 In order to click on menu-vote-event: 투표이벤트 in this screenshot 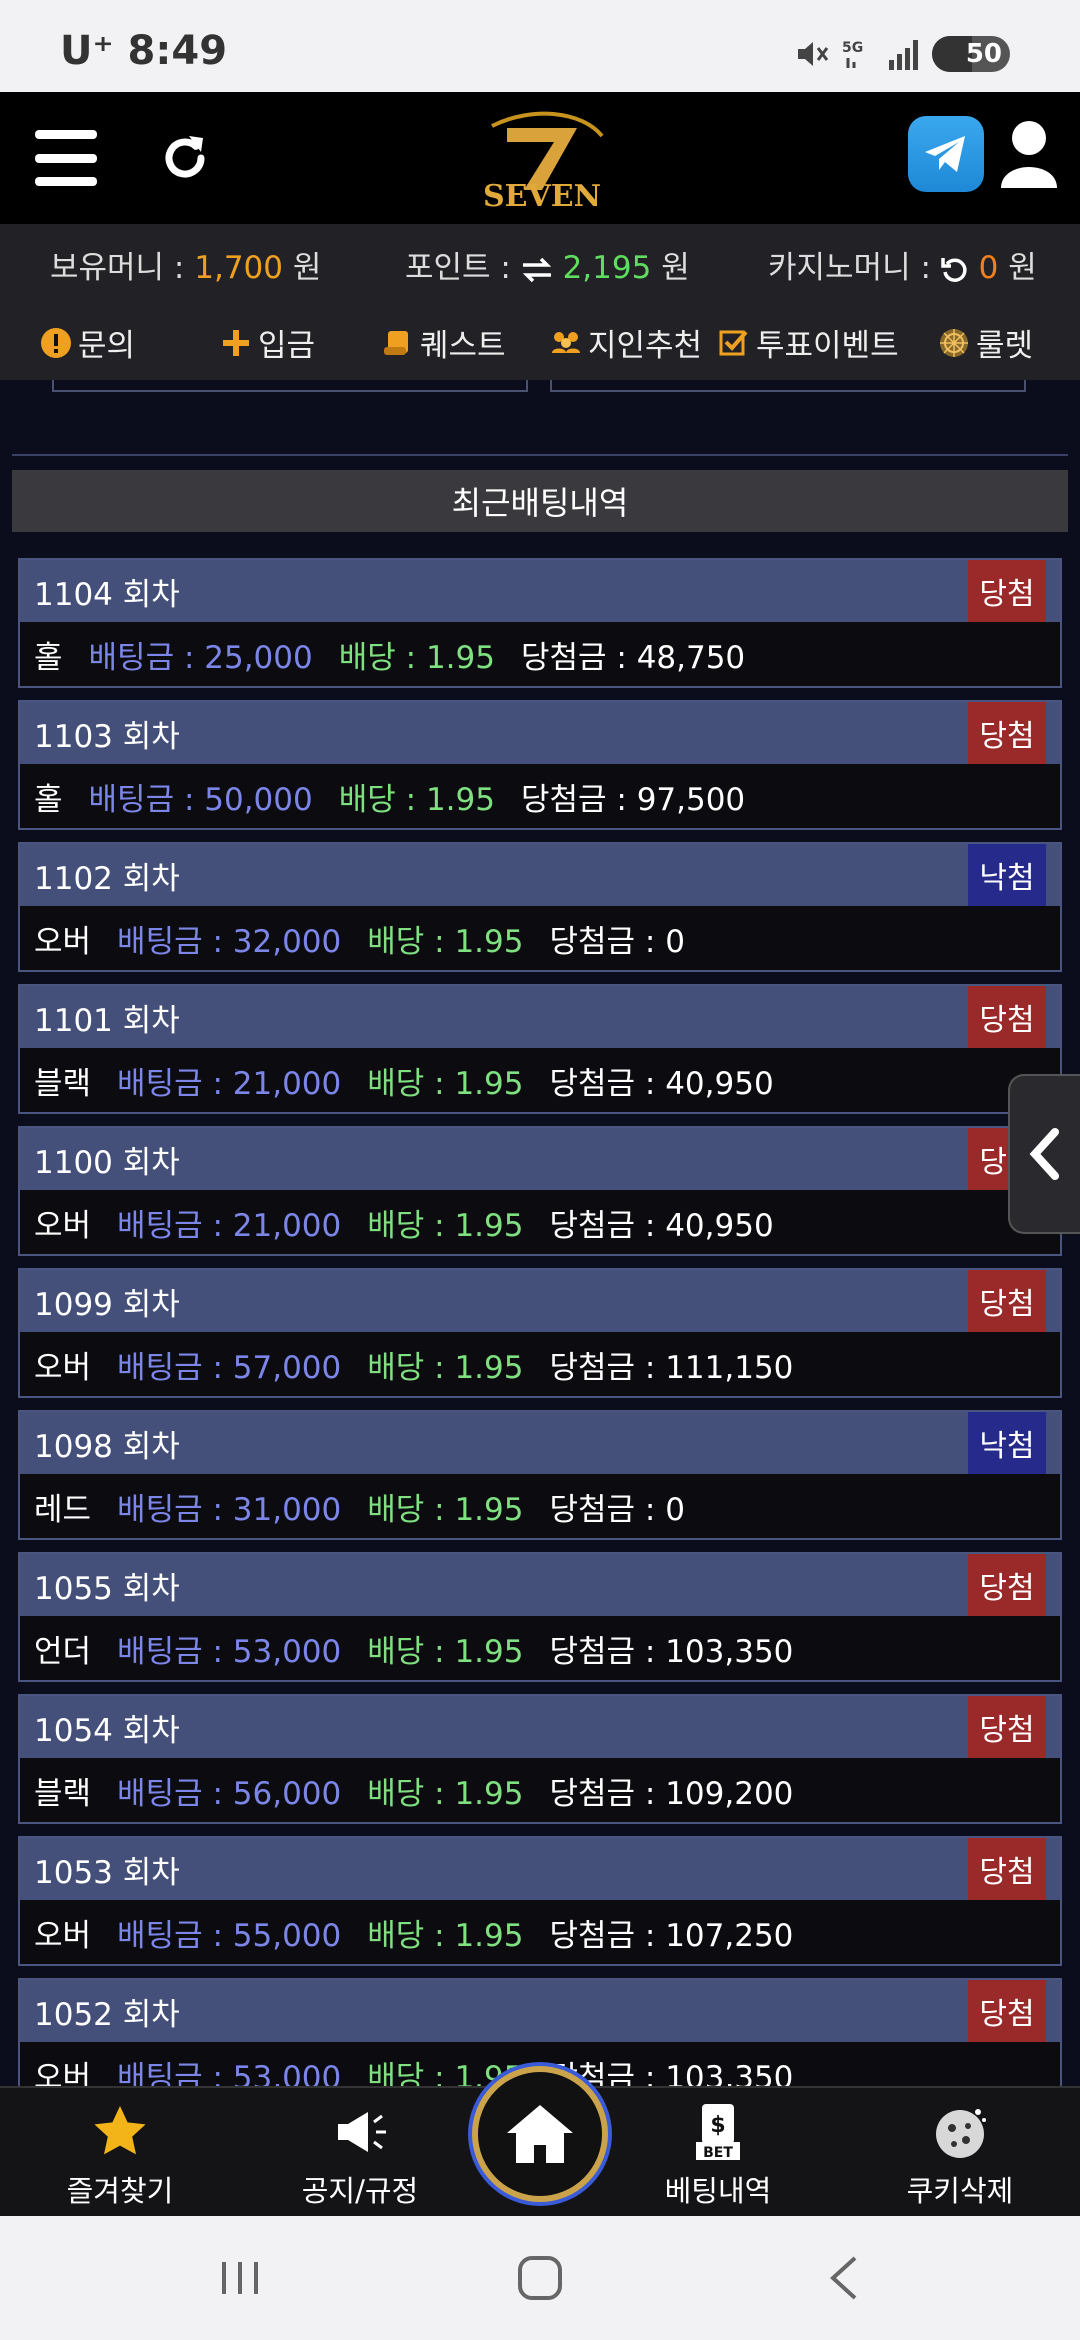, I will do `click(808, 342)`.